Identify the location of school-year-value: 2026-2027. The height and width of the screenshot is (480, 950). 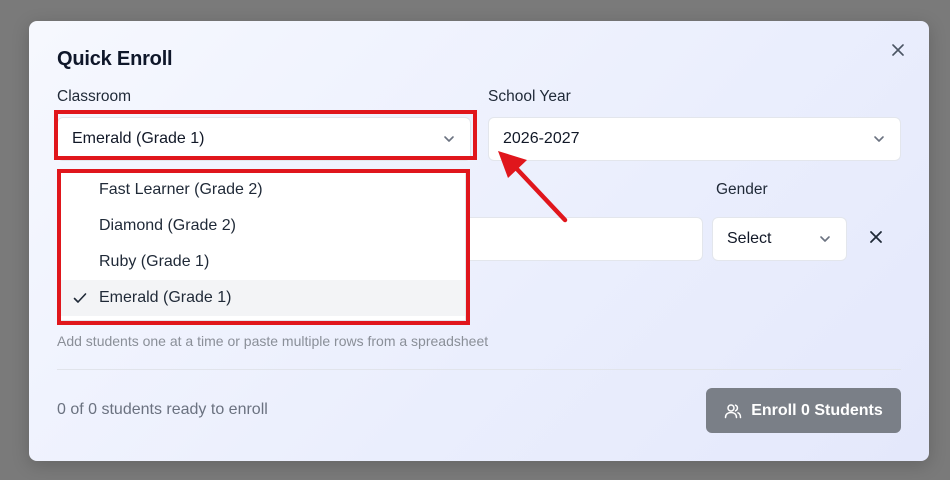
(541, 138).